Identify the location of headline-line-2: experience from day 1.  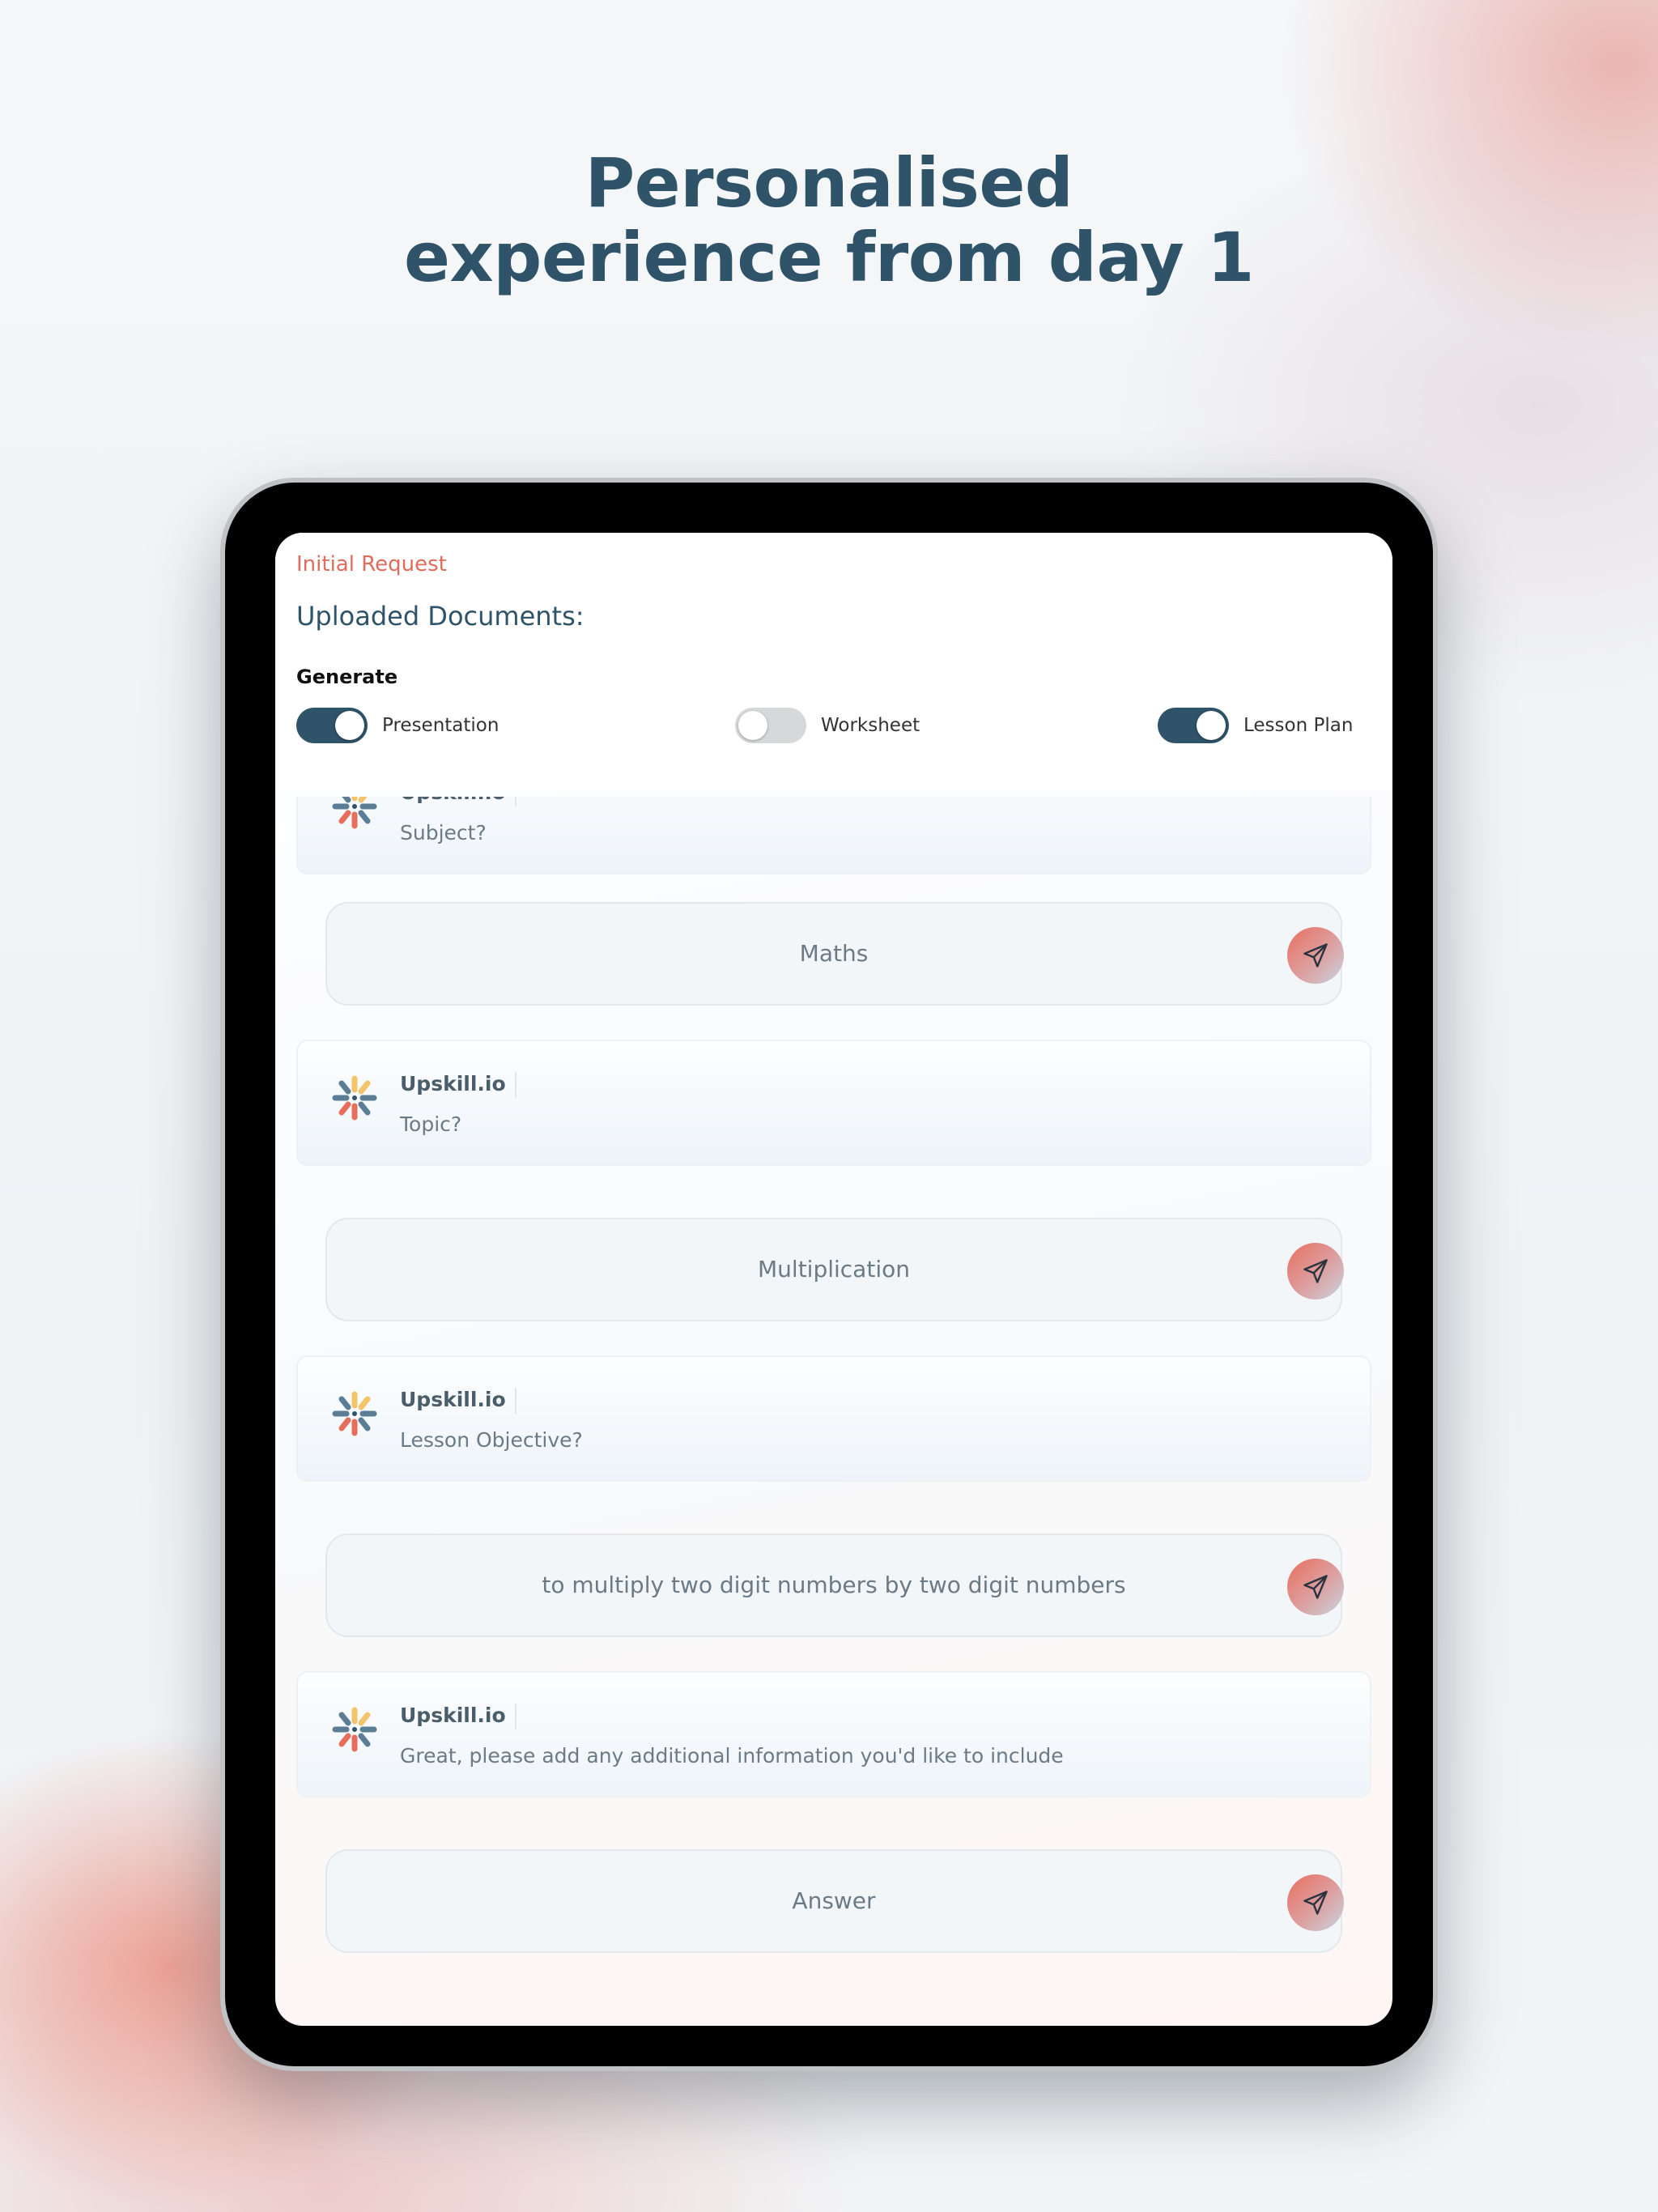
(829, 257).